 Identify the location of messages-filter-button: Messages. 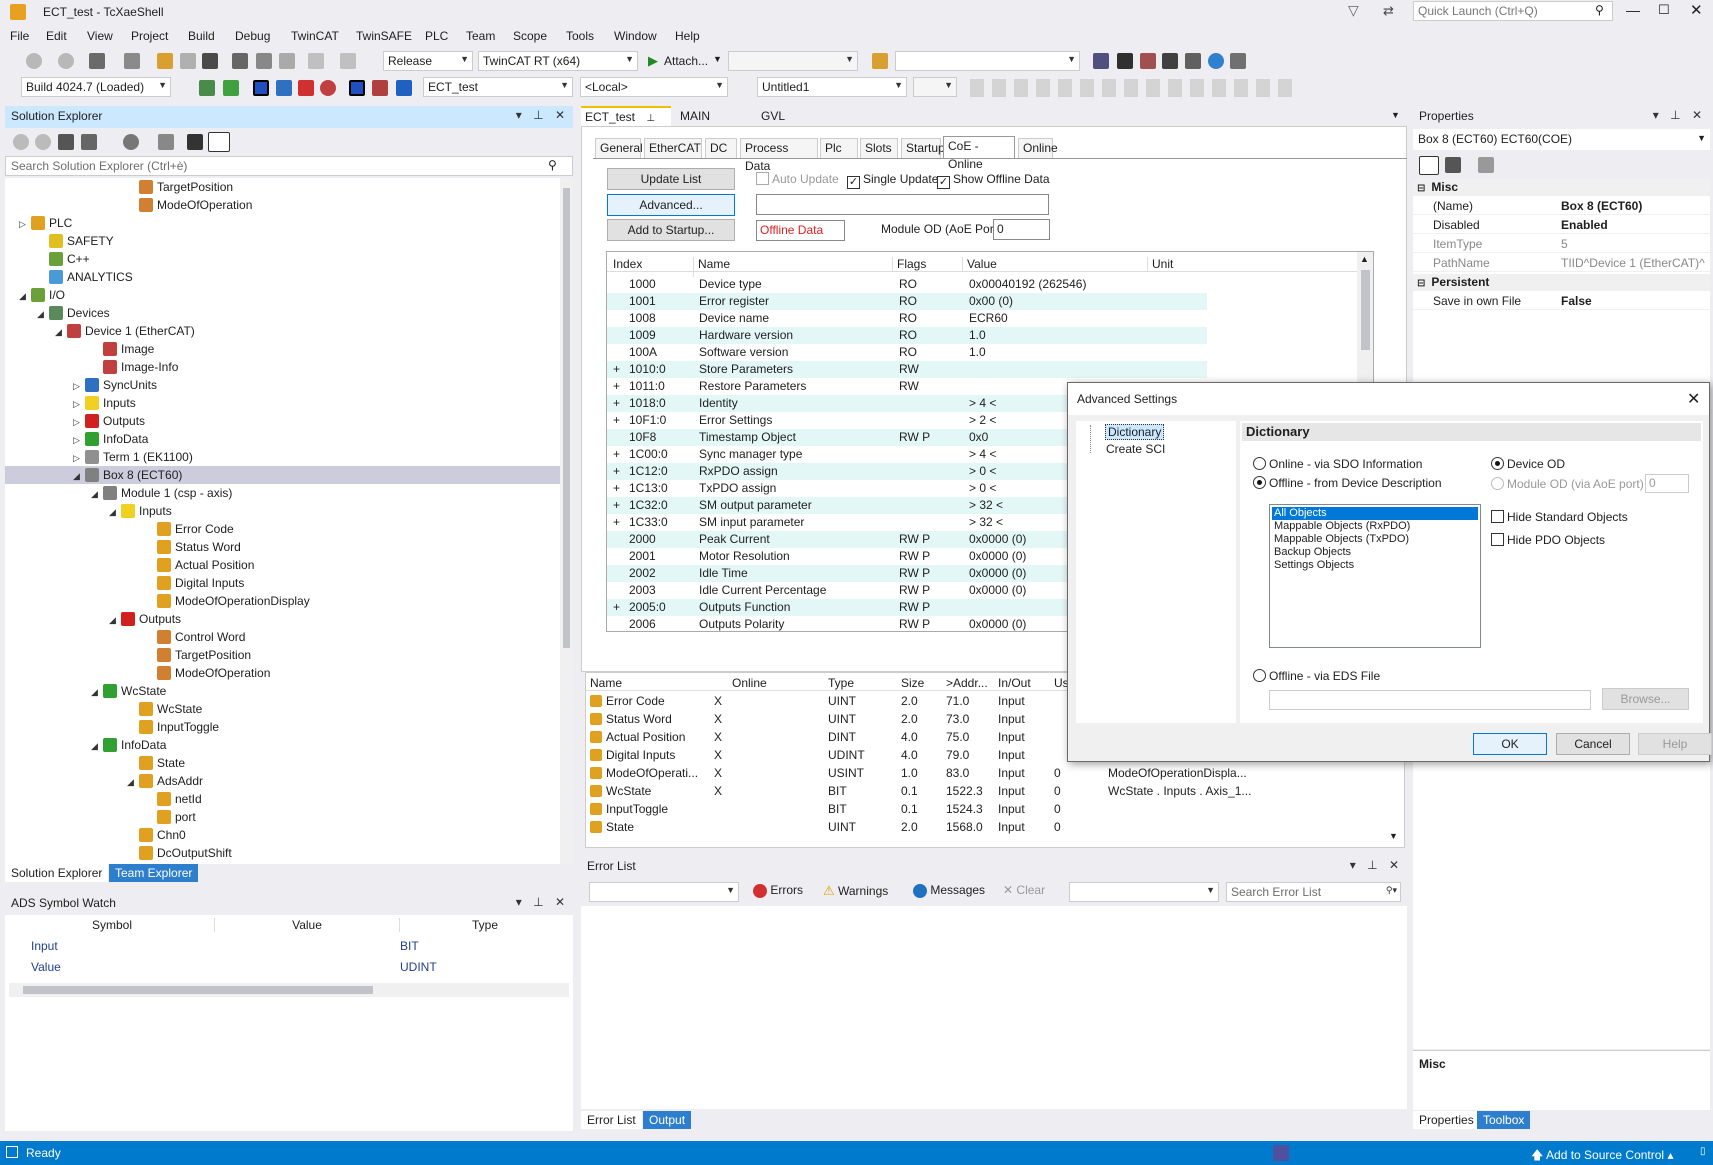
(949, 890).